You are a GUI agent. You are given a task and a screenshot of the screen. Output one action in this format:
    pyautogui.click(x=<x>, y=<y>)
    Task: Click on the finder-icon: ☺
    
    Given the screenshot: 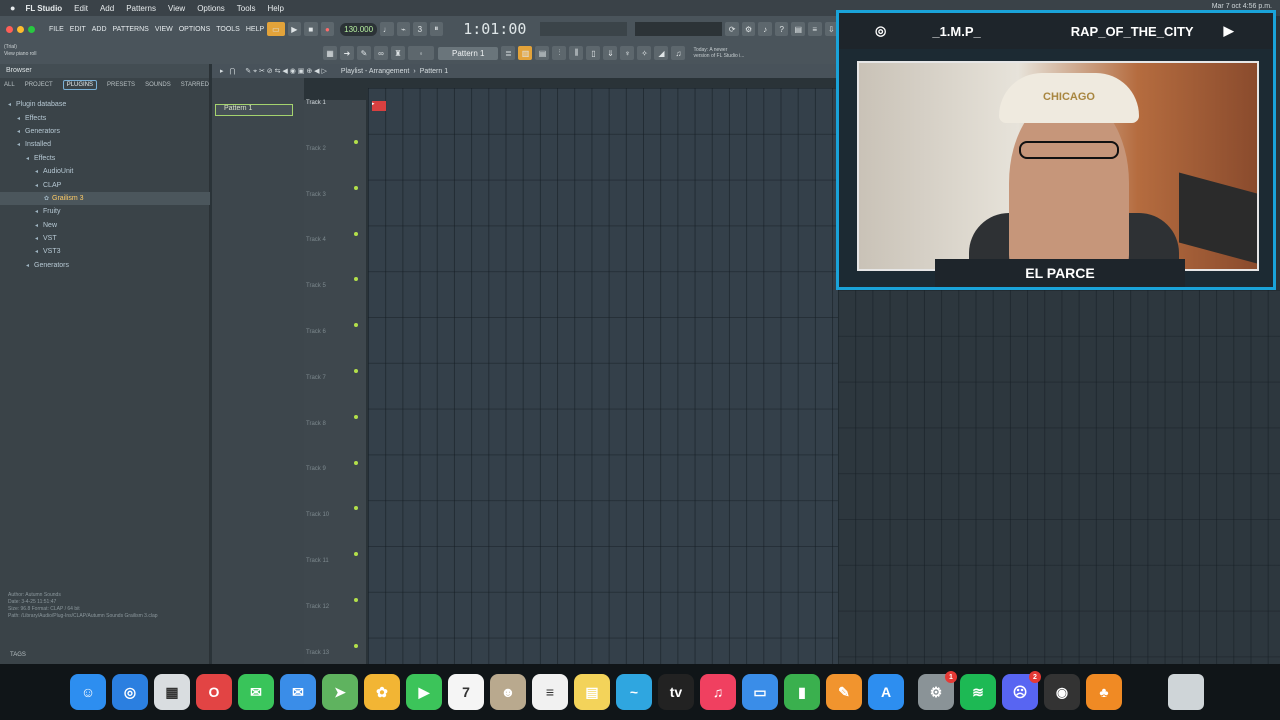 What is the action you would take?
    pyautogui.click(x=88, y=692)
    